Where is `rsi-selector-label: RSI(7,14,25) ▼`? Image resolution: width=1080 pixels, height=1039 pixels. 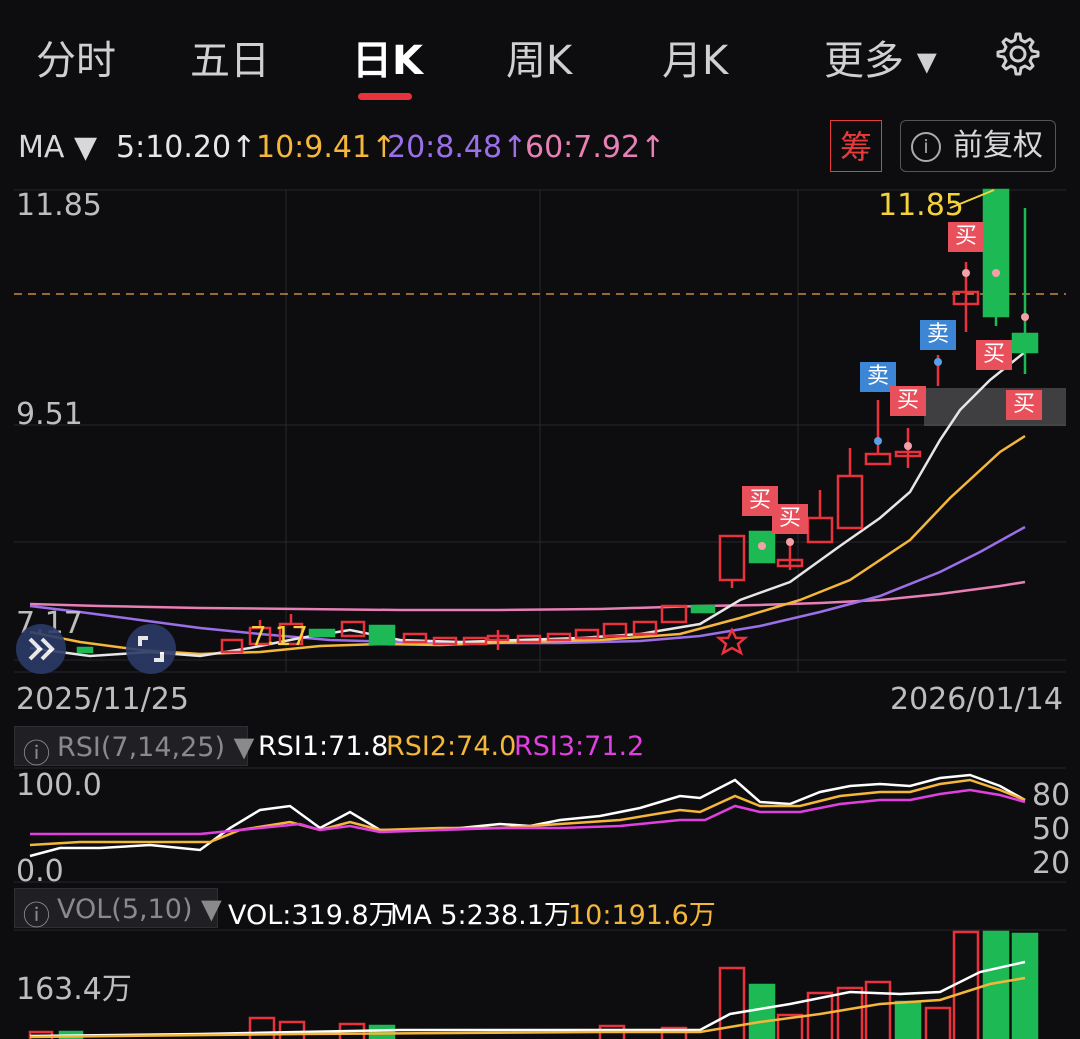 rsi-selector-label: RSI(7,14,25) ▼ is located at coordinates (156, 747).